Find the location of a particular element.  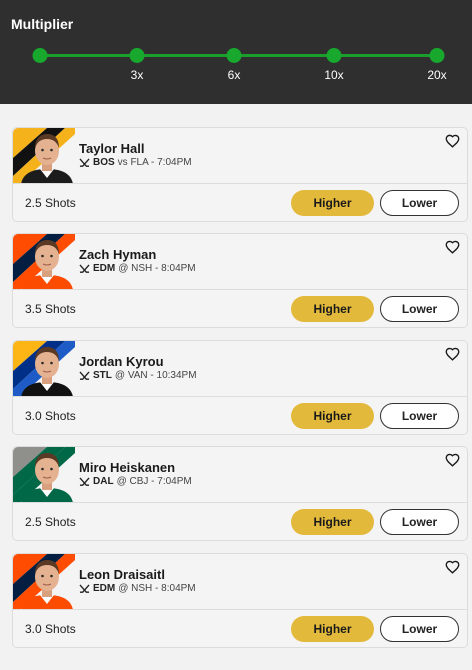

multiplier-label-10x: 10x is located at coordinates (334, 75).